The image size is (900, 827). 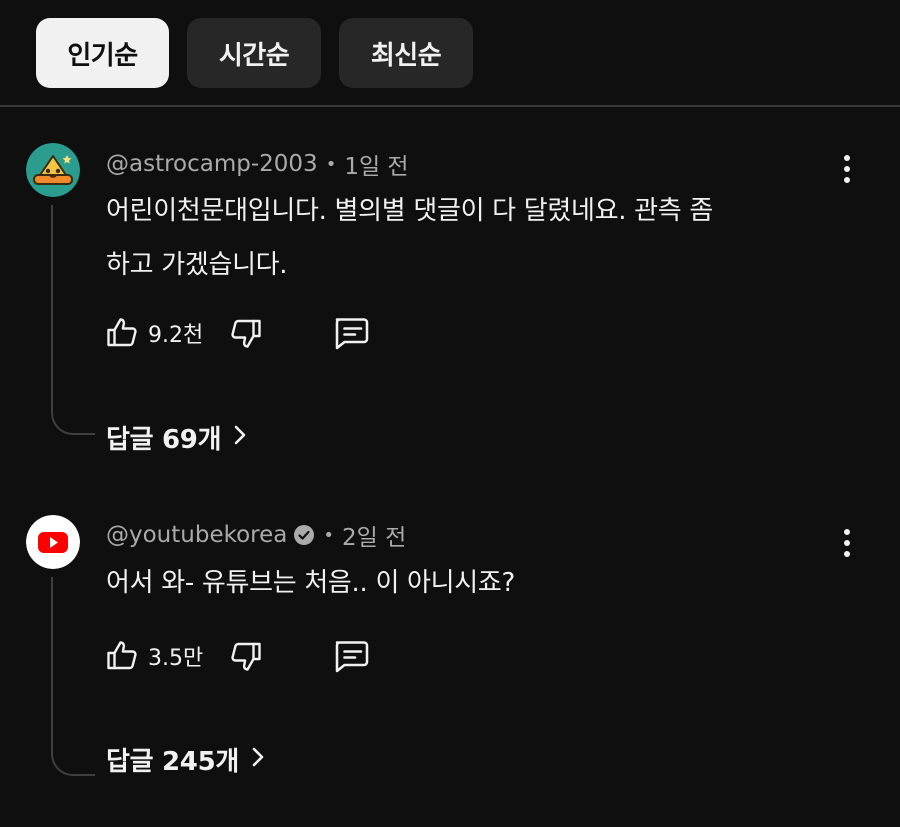 I want to click on author-handle: @youtubekorea, so click(x=196, y=535).